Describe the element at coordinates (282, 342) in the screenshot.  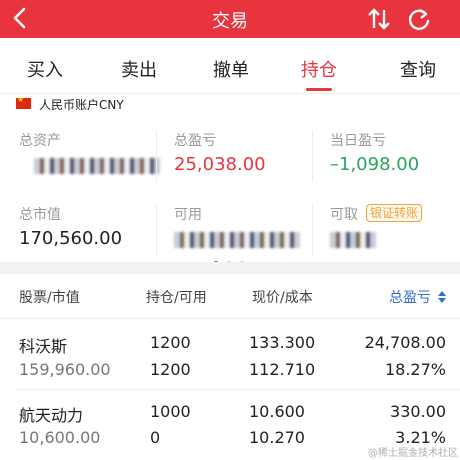
I see `current-price: 133.300` at that location.